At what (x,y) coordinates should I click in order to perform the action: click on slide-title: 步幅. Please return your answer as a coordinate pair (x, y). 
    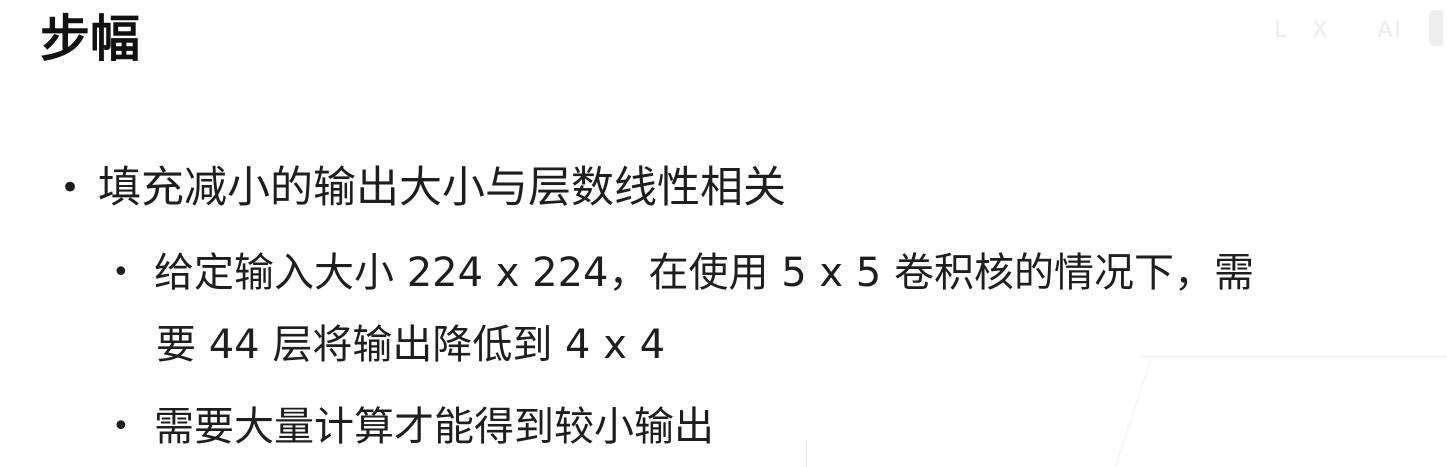
    Looking at the image, I should click on (90, 39).